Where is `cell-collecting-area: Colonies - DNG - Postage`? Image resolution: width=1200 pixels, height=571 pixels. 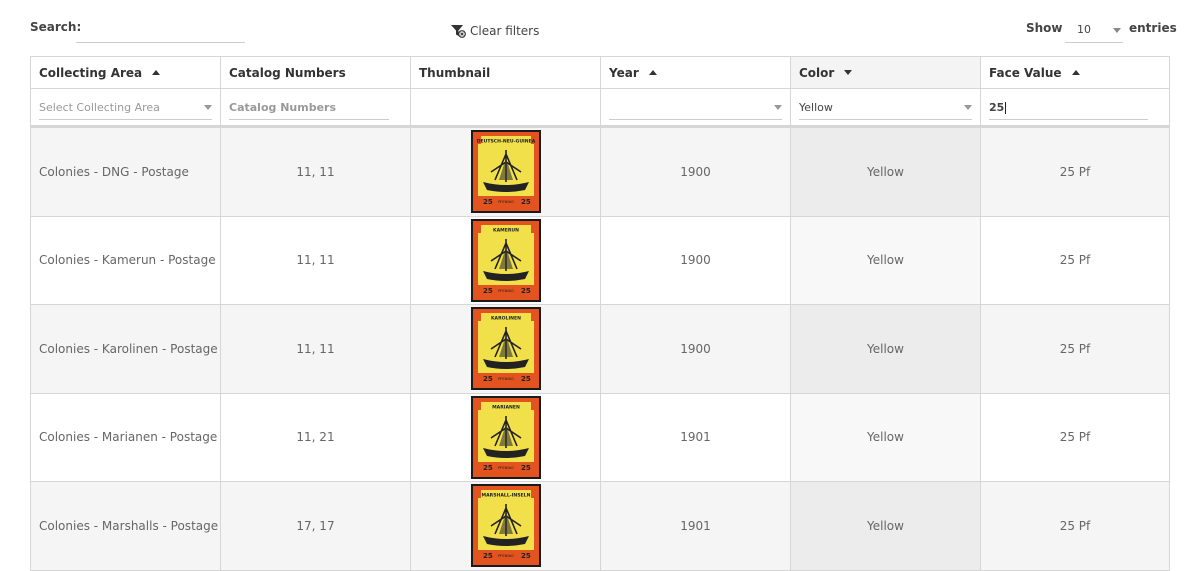
cell-collecting-area: Colonies - DNG - Postage is located at coordinates (126, 172).